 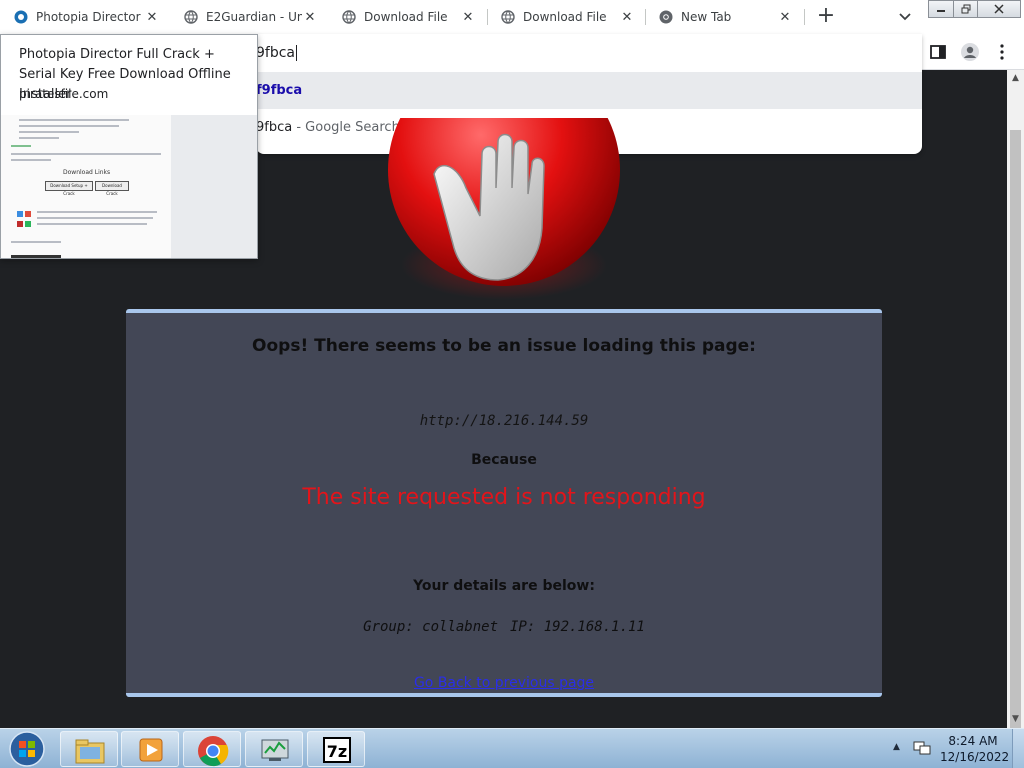 What do you see at coordinates (27, 749) in the screenshot?
I see `start-button-icon` at bounding box center [27, 749].